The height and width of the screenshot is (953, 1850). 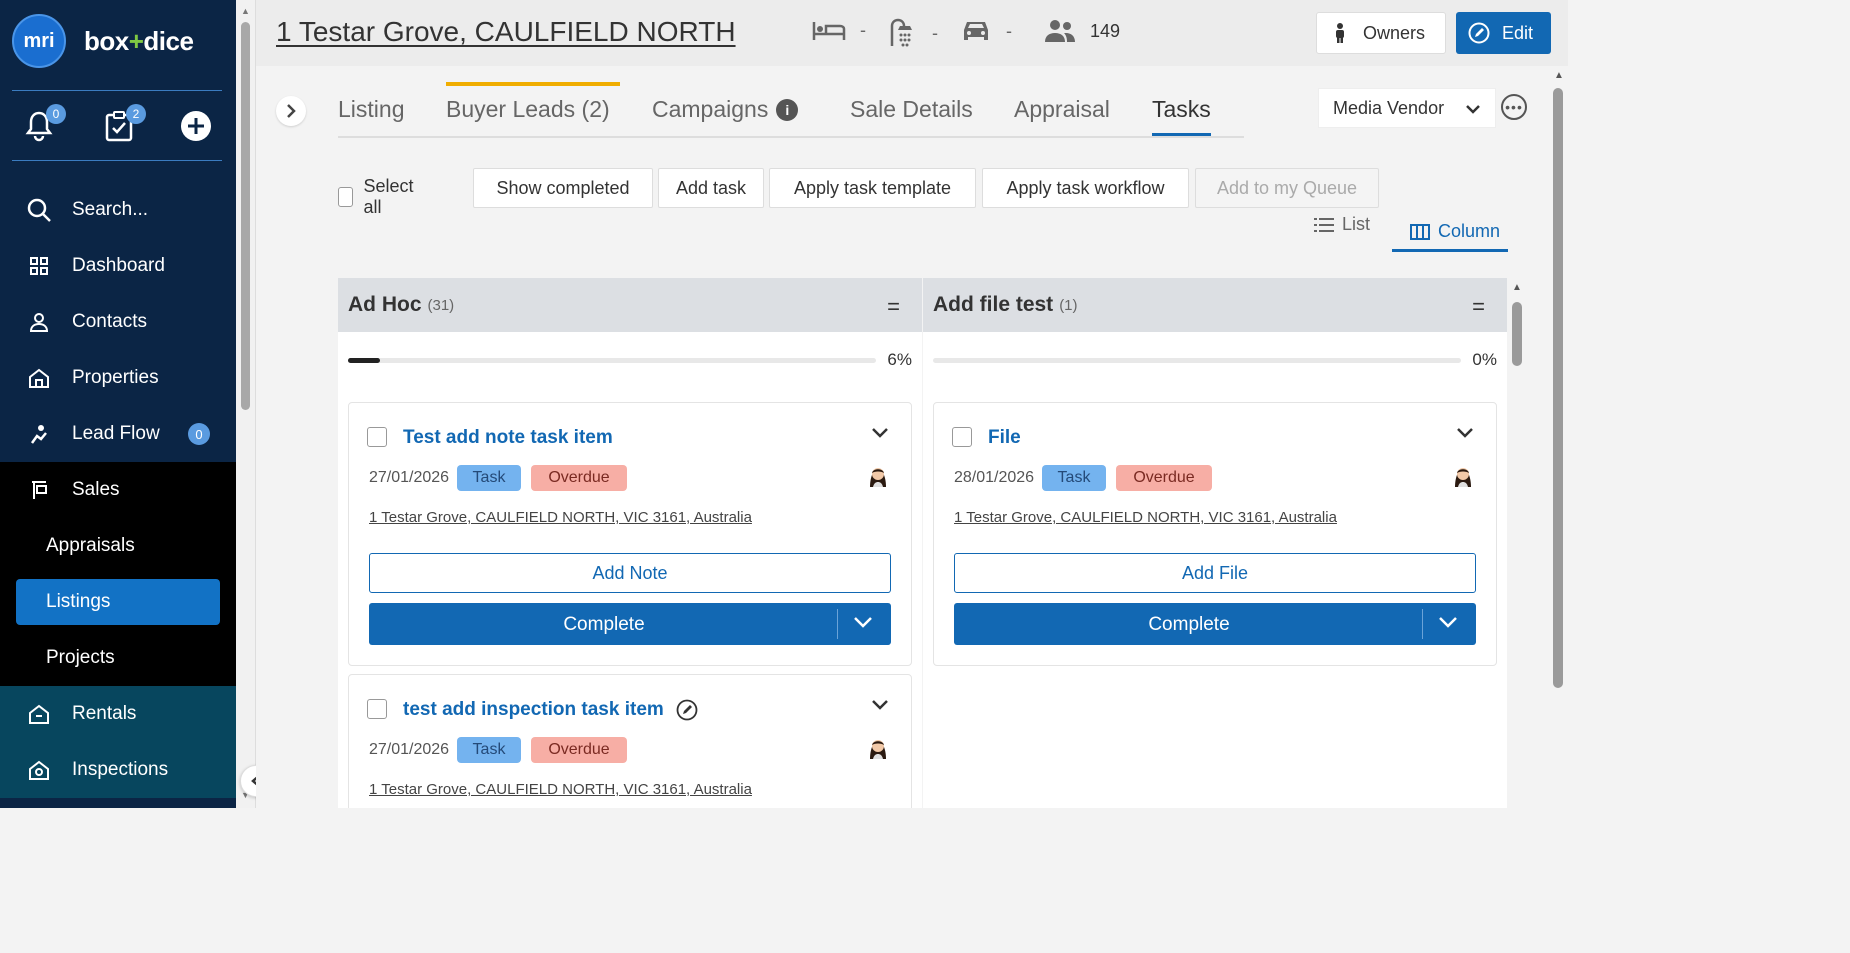 I want to click on tab-campaigns: Campaigns i, so click(x=725, y=109).